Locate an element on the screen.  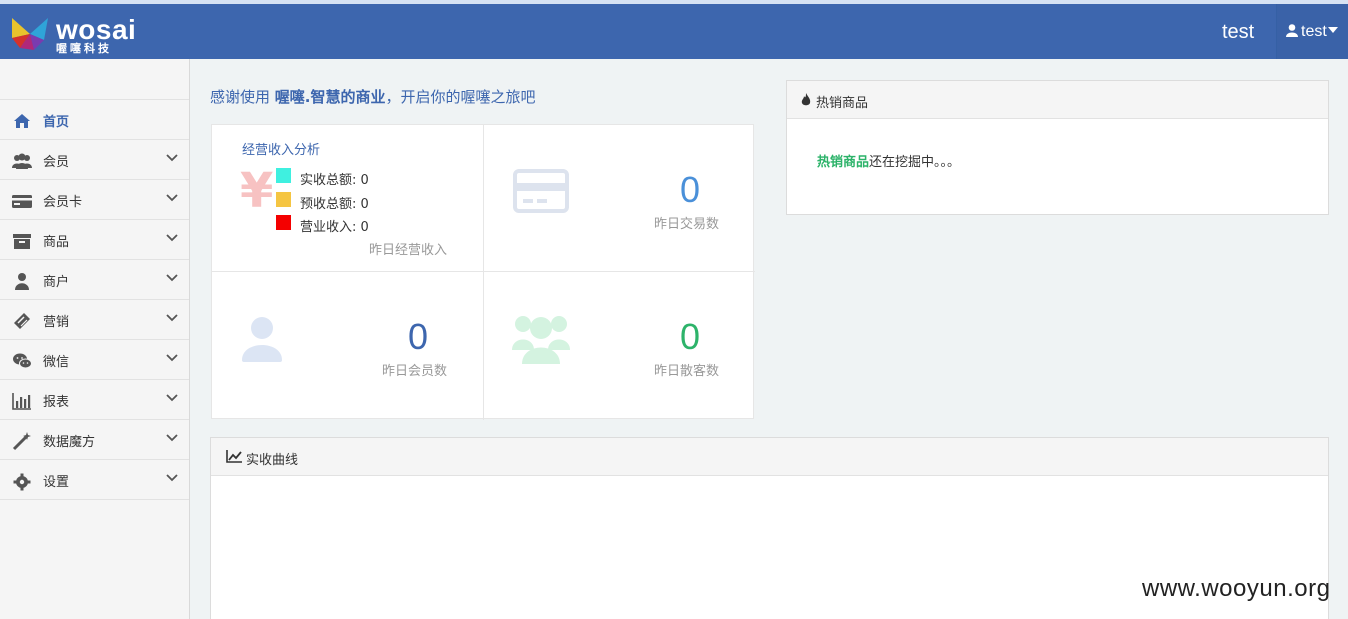
members-value: 0 is located at coordinates (418, 336).